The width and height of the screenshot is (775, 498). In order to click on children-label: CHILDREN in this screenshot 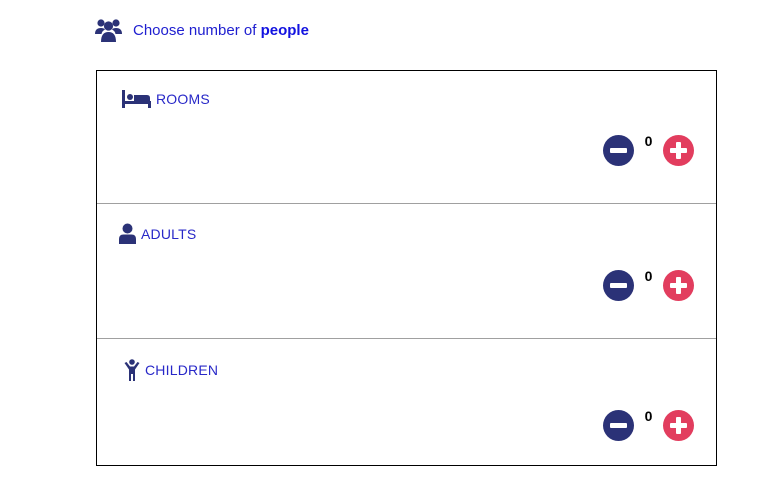, I will do `click(182, 370)`.